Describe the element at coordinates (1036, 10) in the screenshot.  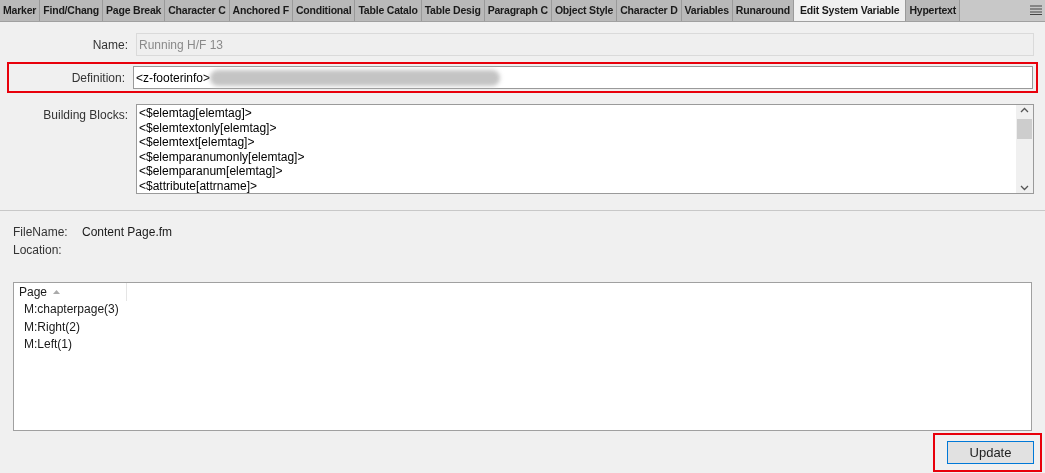
I see `menu-icon` at that location.